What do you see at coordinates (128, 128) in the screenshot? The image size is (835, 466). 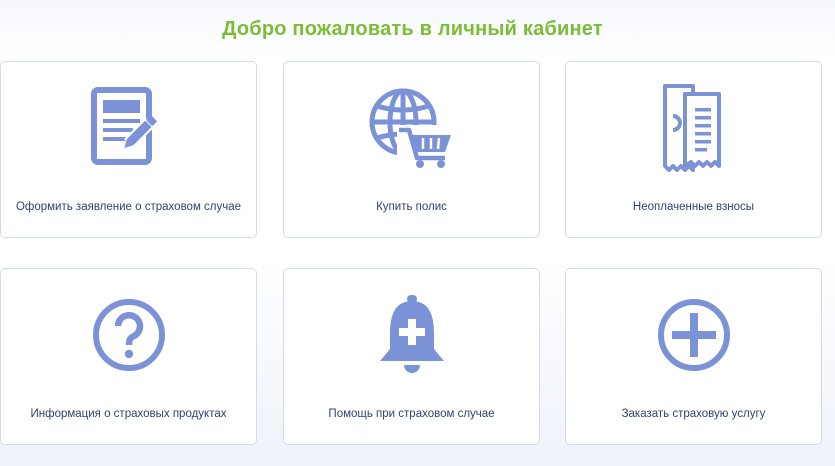 I see `document-pen-icon` at bounding box center [128, 128].